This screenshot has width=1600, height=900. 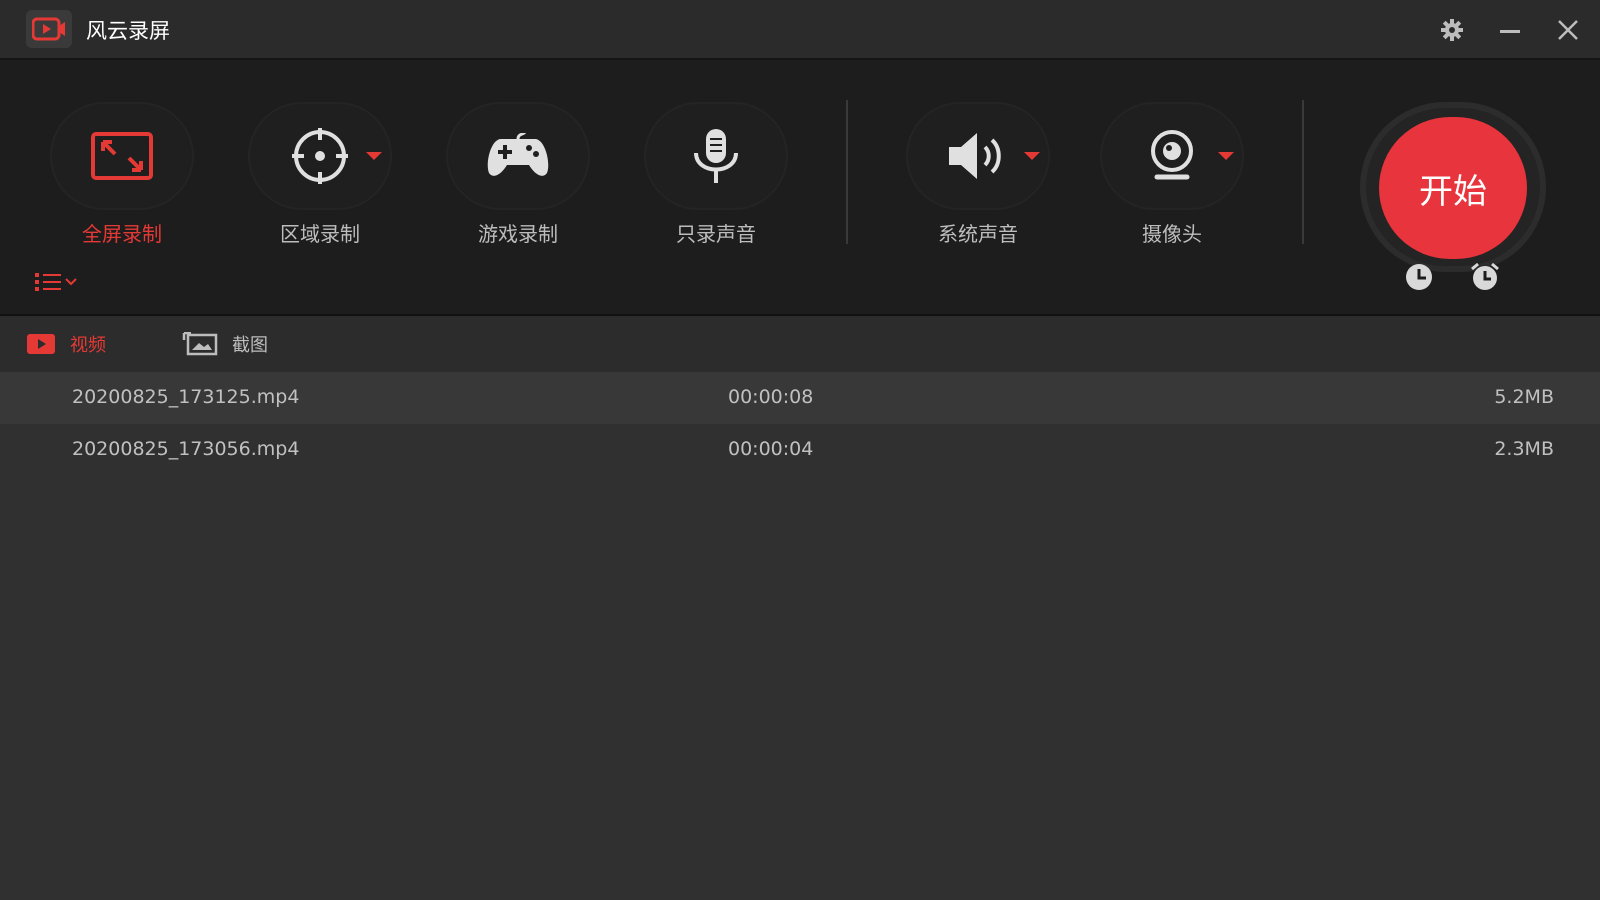 I want to click on table-row: 20200825_173125.mp4 00:00:08 5.2MB, so click(x=800, y=398).